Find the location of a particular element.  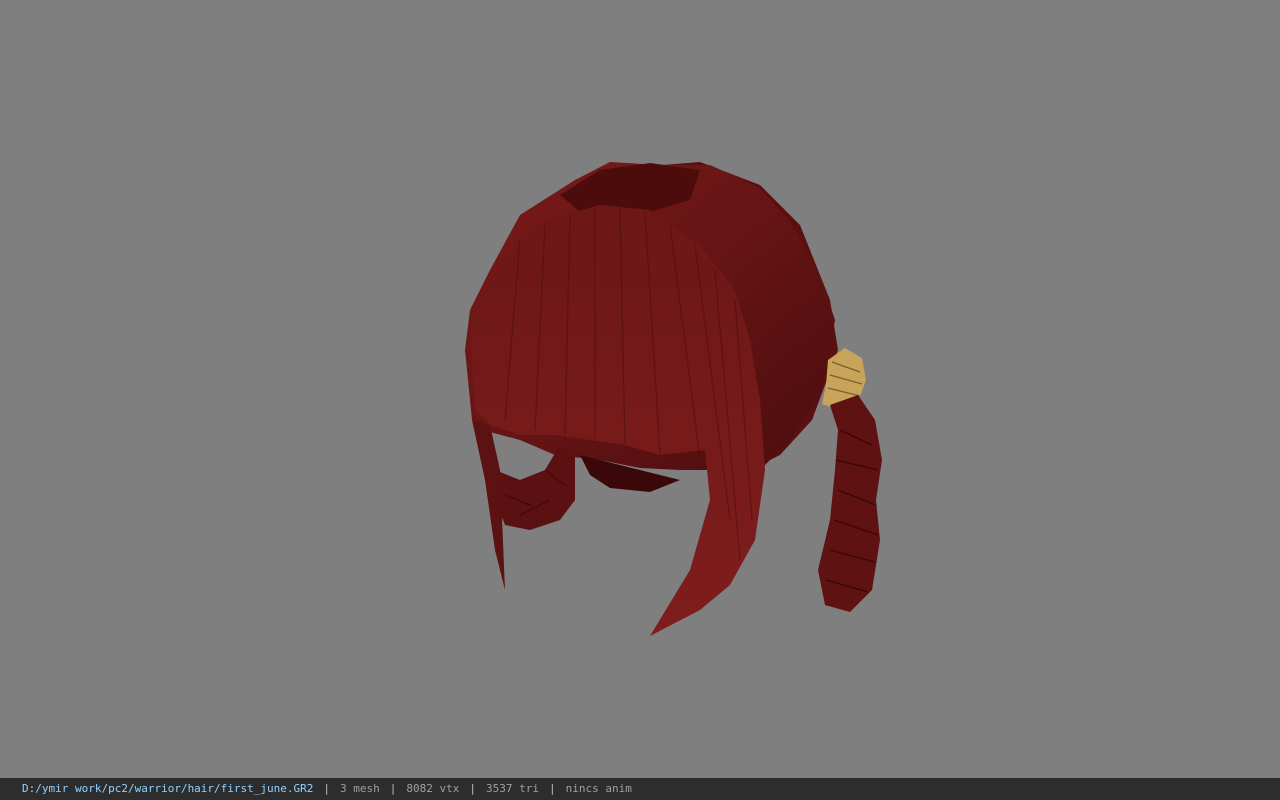

triangle-count: 3537 tri is located at coordinates (512, 788).